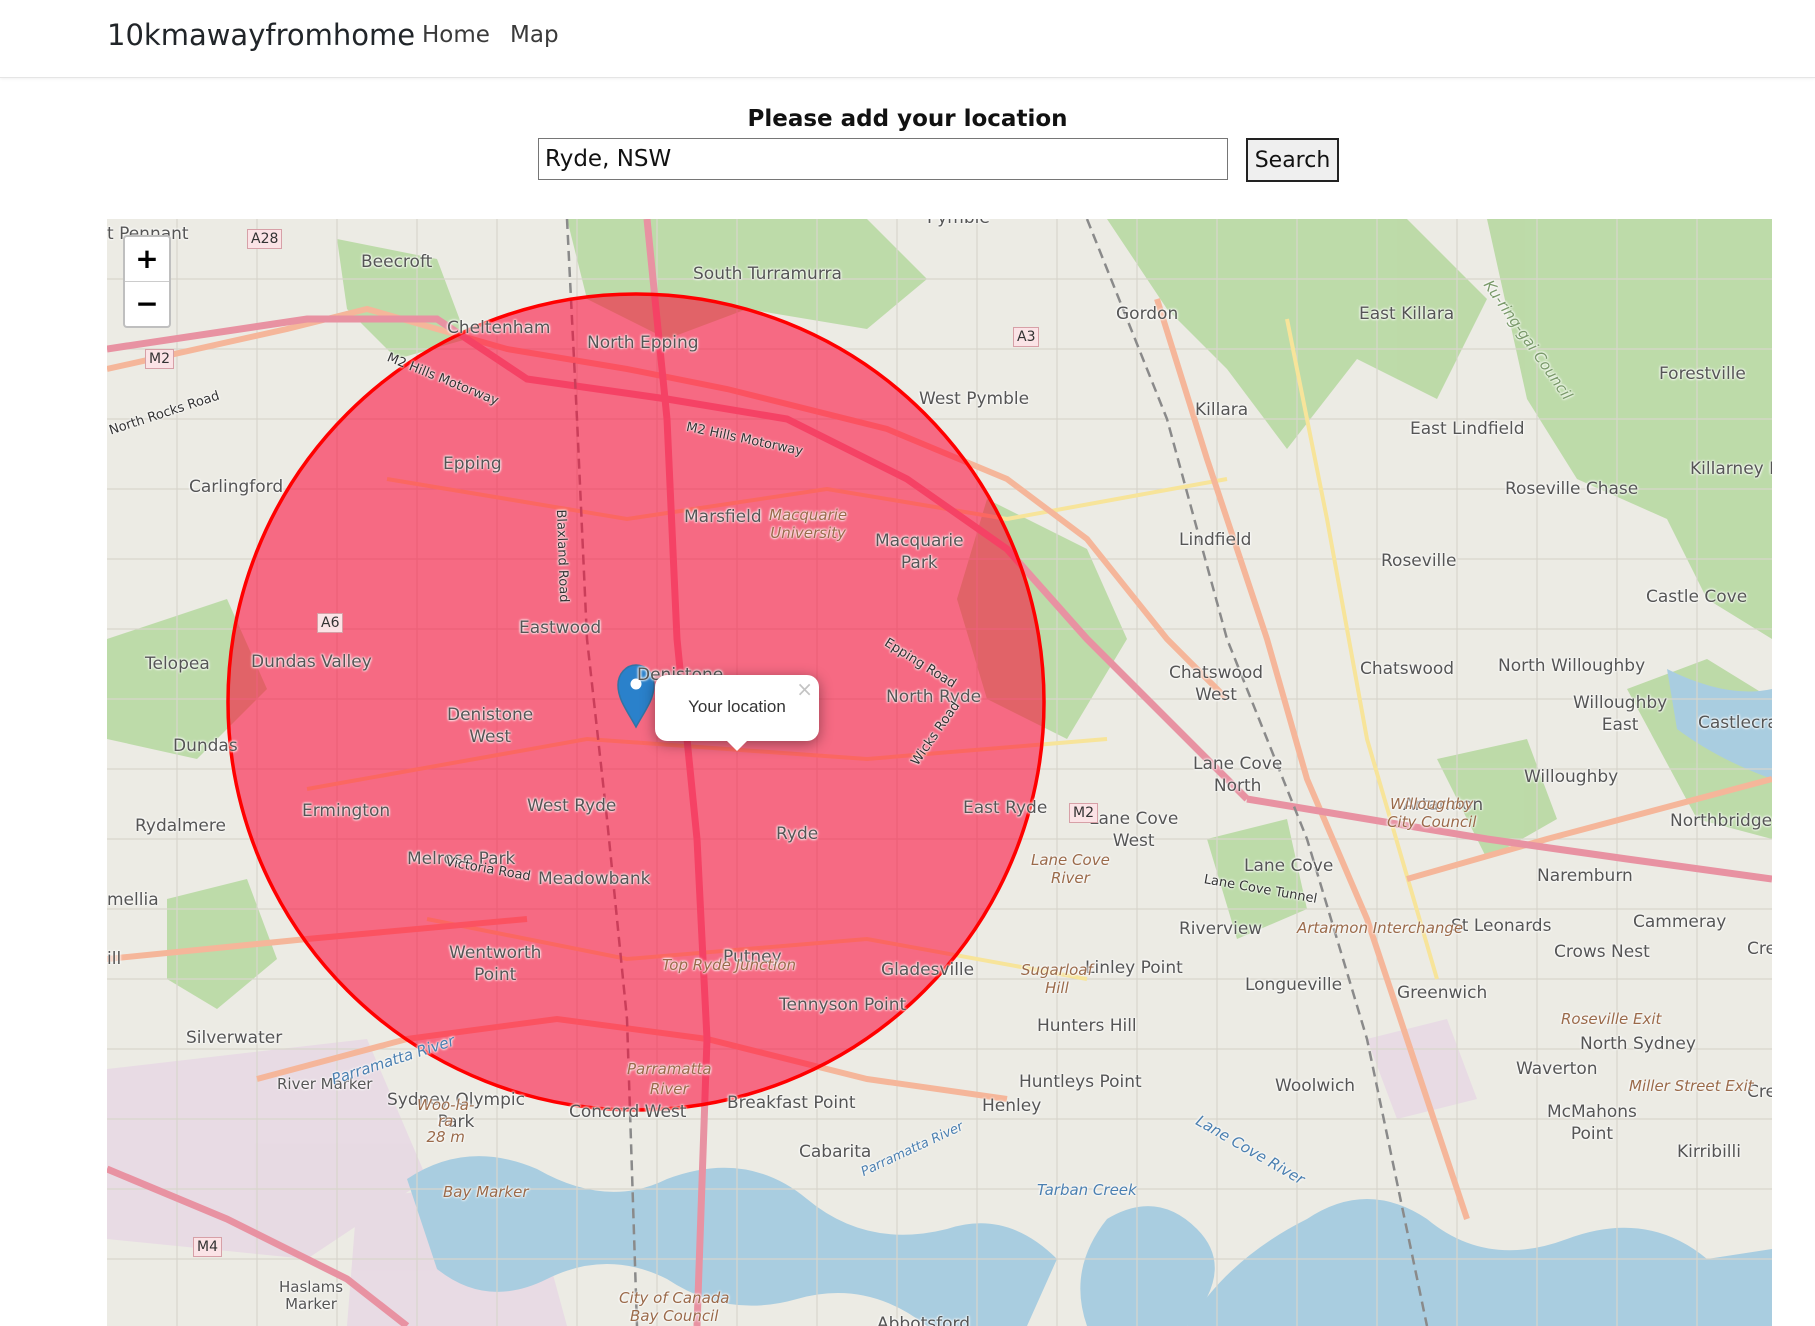 The image size is (1815, 1326). I want to click on feature-label: Haslams Marker, so click(311, 1295).